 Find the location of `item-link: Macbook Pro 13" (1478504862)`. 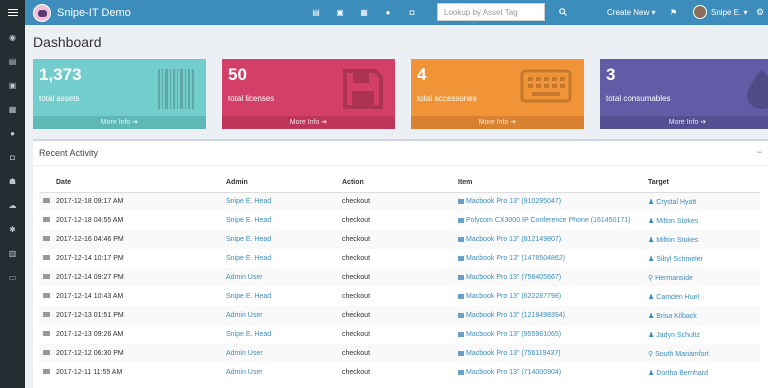

item-link: Macbook Pro 13" (1478504862) is located at coordinates (515, 258).